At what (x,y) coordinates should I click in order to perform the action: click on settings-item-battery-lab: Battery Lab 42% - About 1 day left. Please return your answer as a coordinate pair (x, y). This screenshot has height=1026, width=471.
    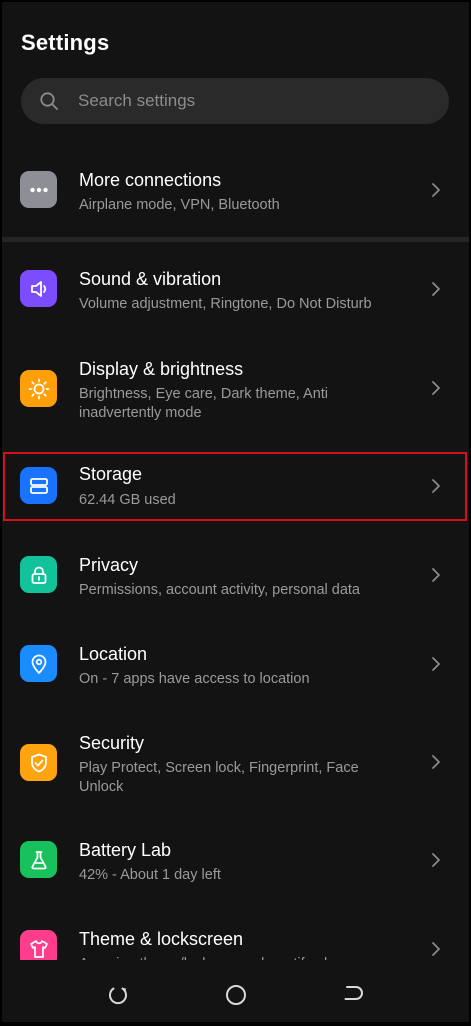
    Looking at the image, I should click on (235, 867).